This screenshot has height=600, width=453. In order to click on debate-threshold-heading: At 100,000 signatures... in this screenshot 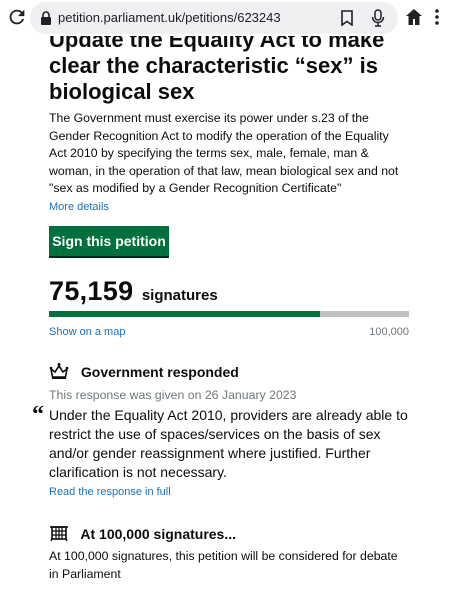, I will do `click(142, 533)`.